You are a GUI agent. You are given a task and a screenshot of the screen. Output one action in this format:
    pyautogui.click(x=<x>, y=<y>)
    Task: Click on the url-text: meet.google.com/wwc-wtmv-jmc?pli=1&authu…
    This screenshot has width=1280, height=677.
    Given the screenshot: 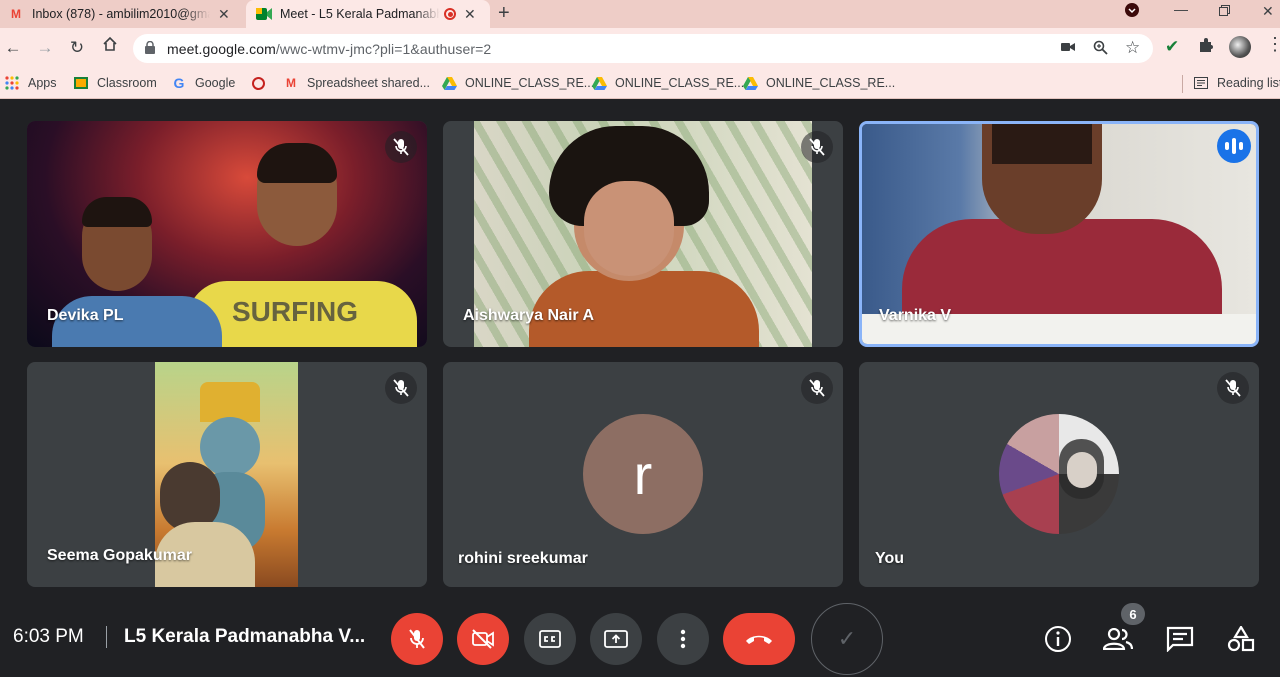 What is the action you would take?
    pyautogui.click(x=329, y=49)
    